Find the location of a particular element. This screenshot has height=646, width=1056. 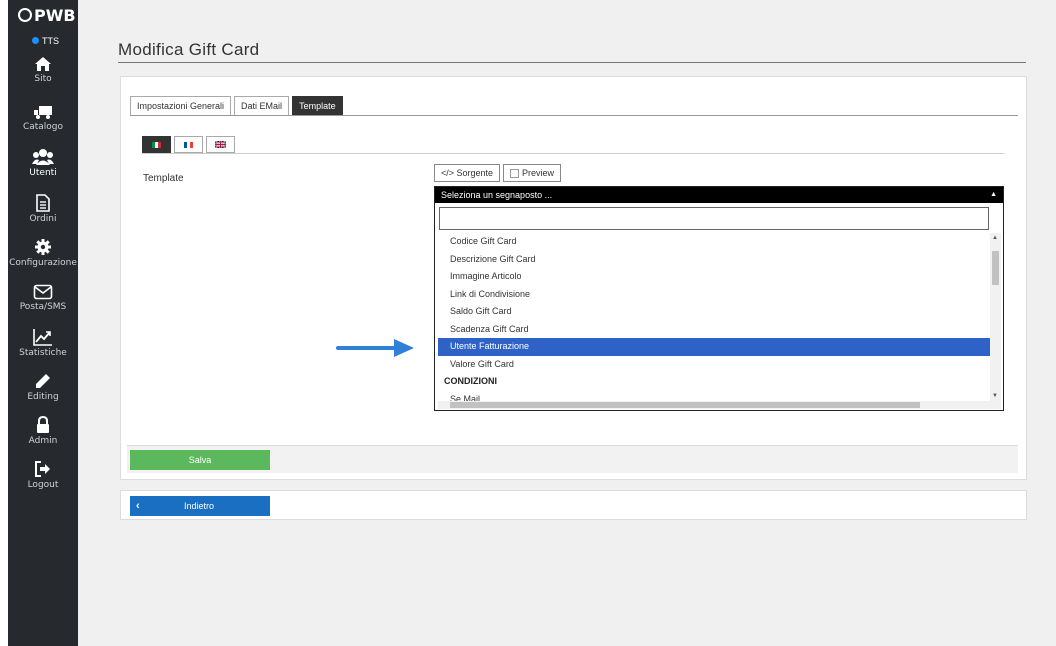

language-divider is located at coordinates (573, 153).